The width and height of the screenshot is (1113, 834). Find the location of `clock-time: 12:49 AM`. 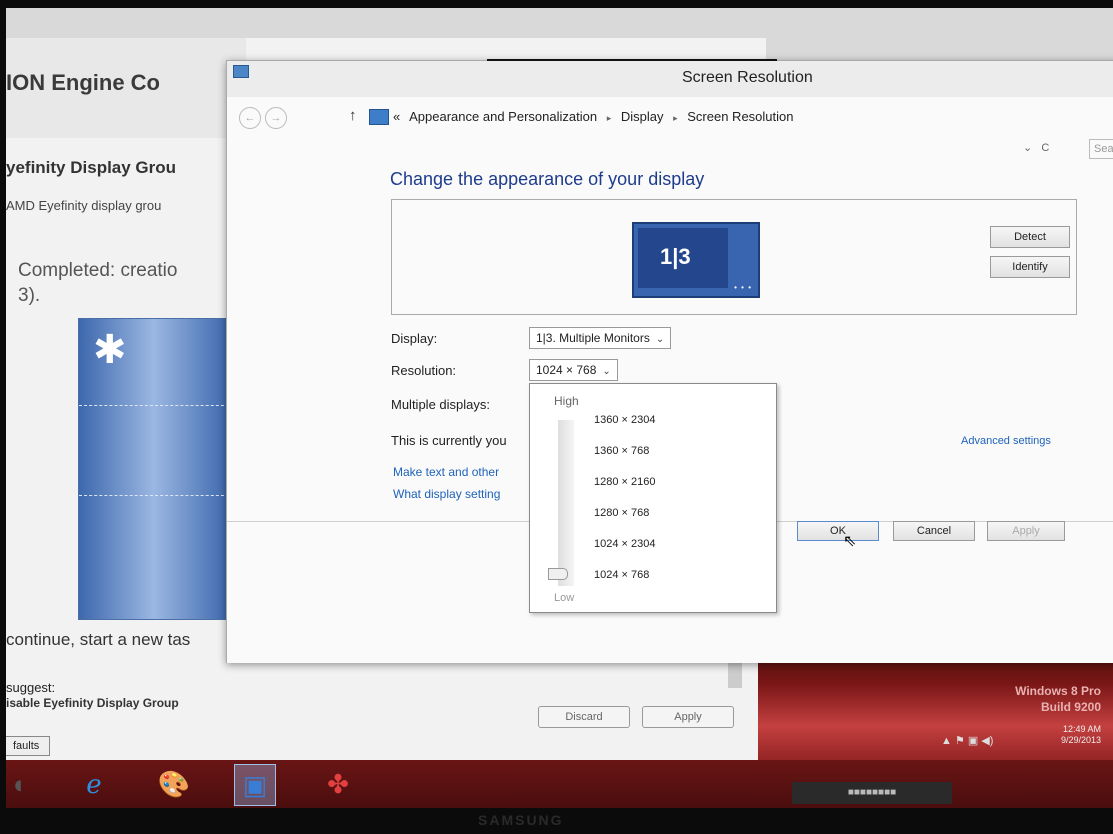

clock-time: 12:49 AM is located at coordinates (1081, 729).